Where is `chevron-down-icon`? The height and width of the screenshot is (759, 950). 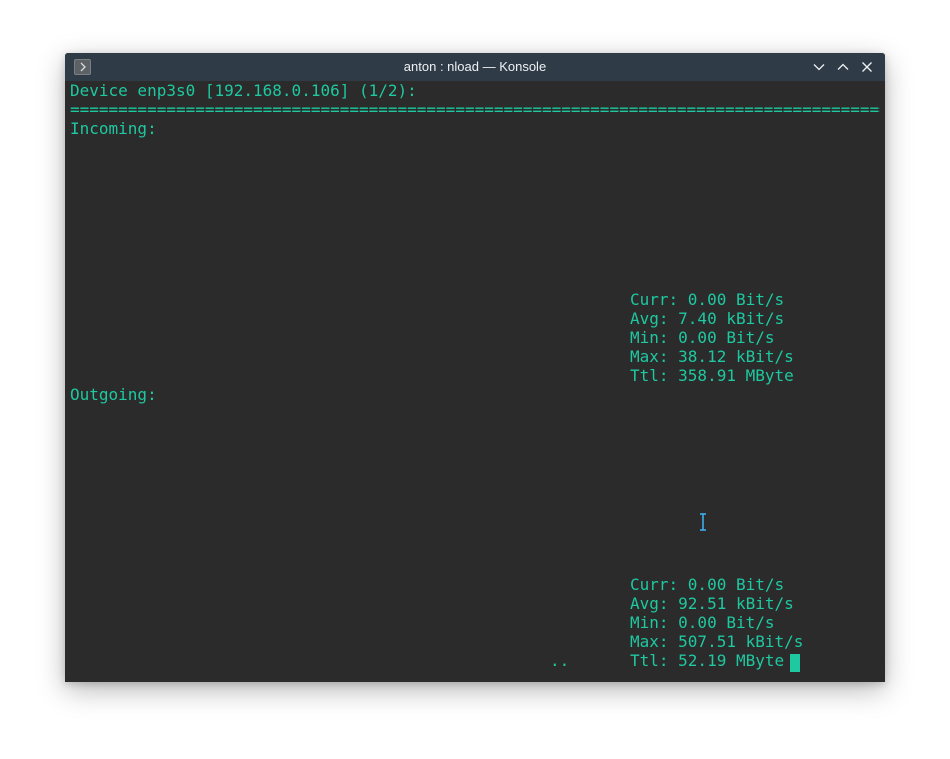 chevron-down-icon is located at coordinates (819, 67).